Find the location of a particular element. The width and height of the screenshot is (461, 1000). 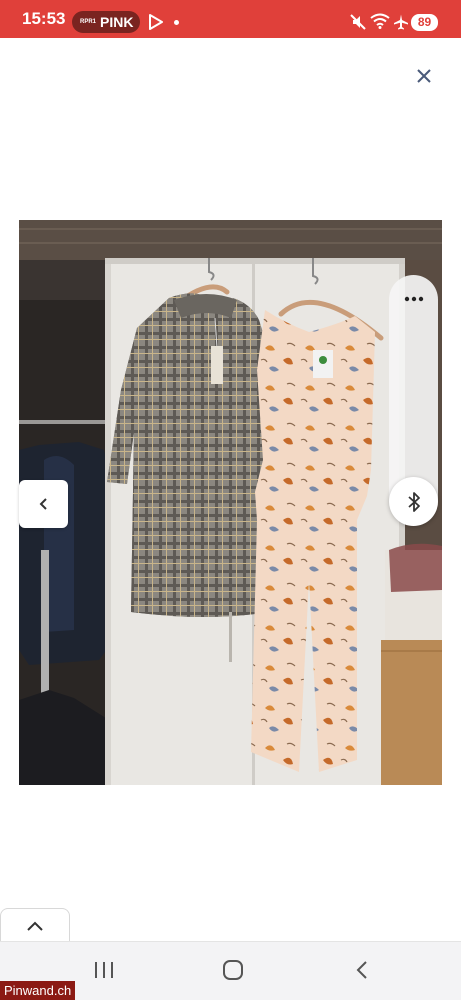

expand-tab is located at coordinates (35, 925).